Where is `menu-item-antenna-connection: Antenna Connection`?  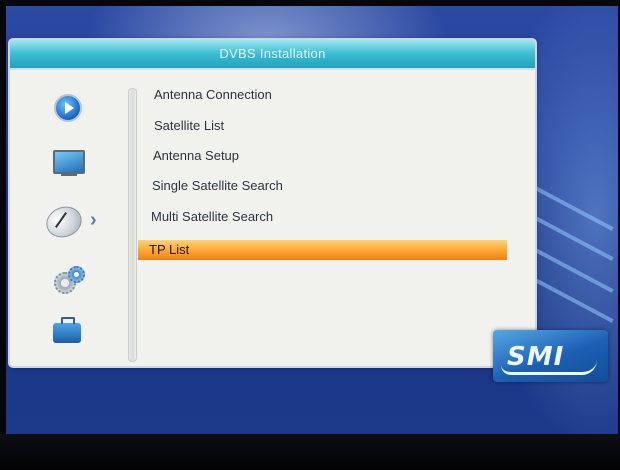
menu-item-antenna-connection: Antenna Connection is located at coordinates (338, 95).